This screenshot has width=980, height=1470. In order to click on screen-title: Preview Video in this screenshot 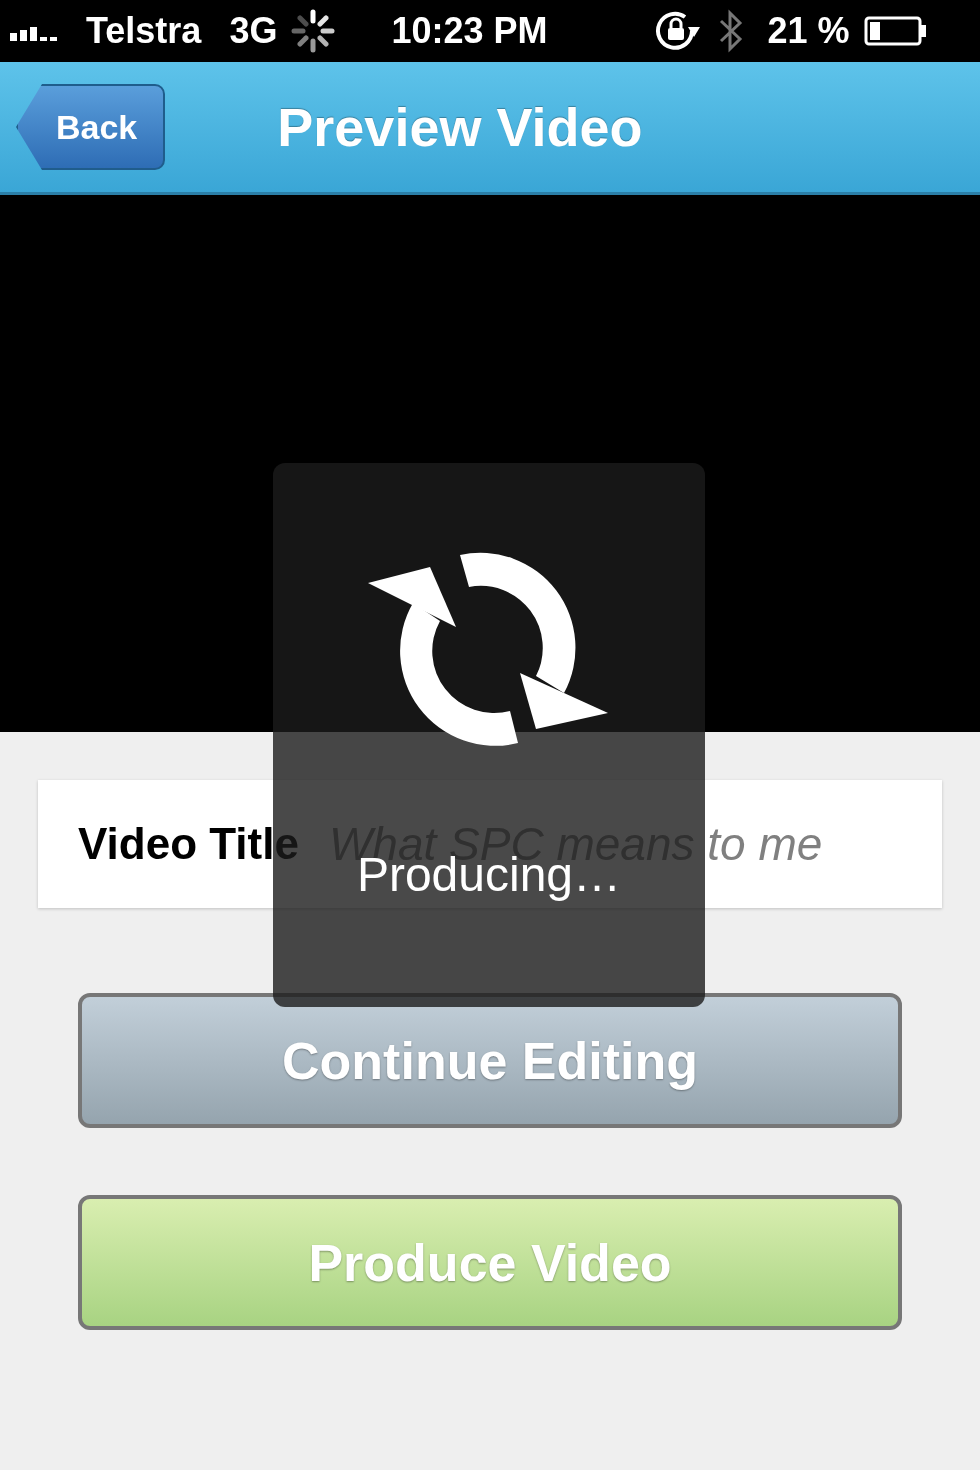, I will do `click(460, 127)`.